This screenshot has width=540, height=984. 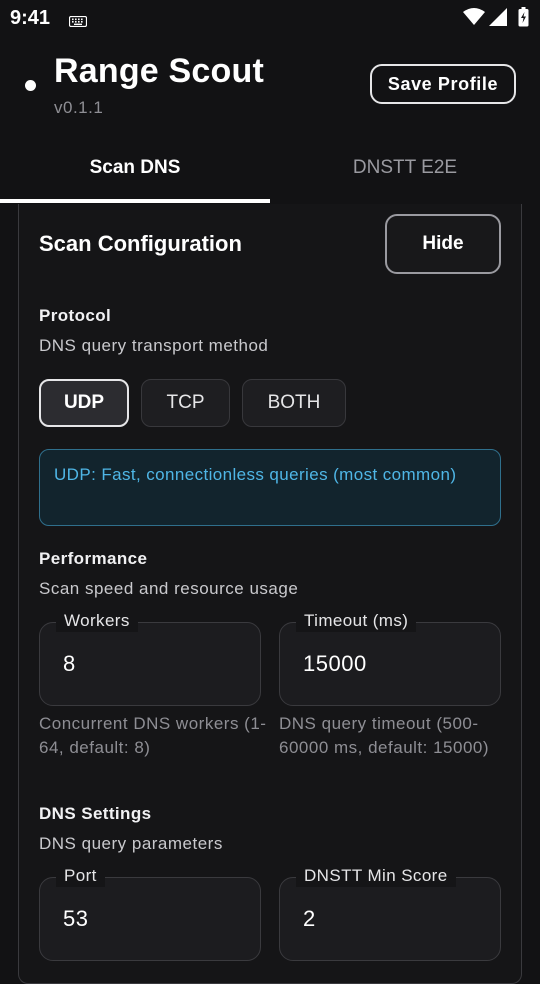 I want to click on app-version: v0.1.1, so click(x=79, y=107).